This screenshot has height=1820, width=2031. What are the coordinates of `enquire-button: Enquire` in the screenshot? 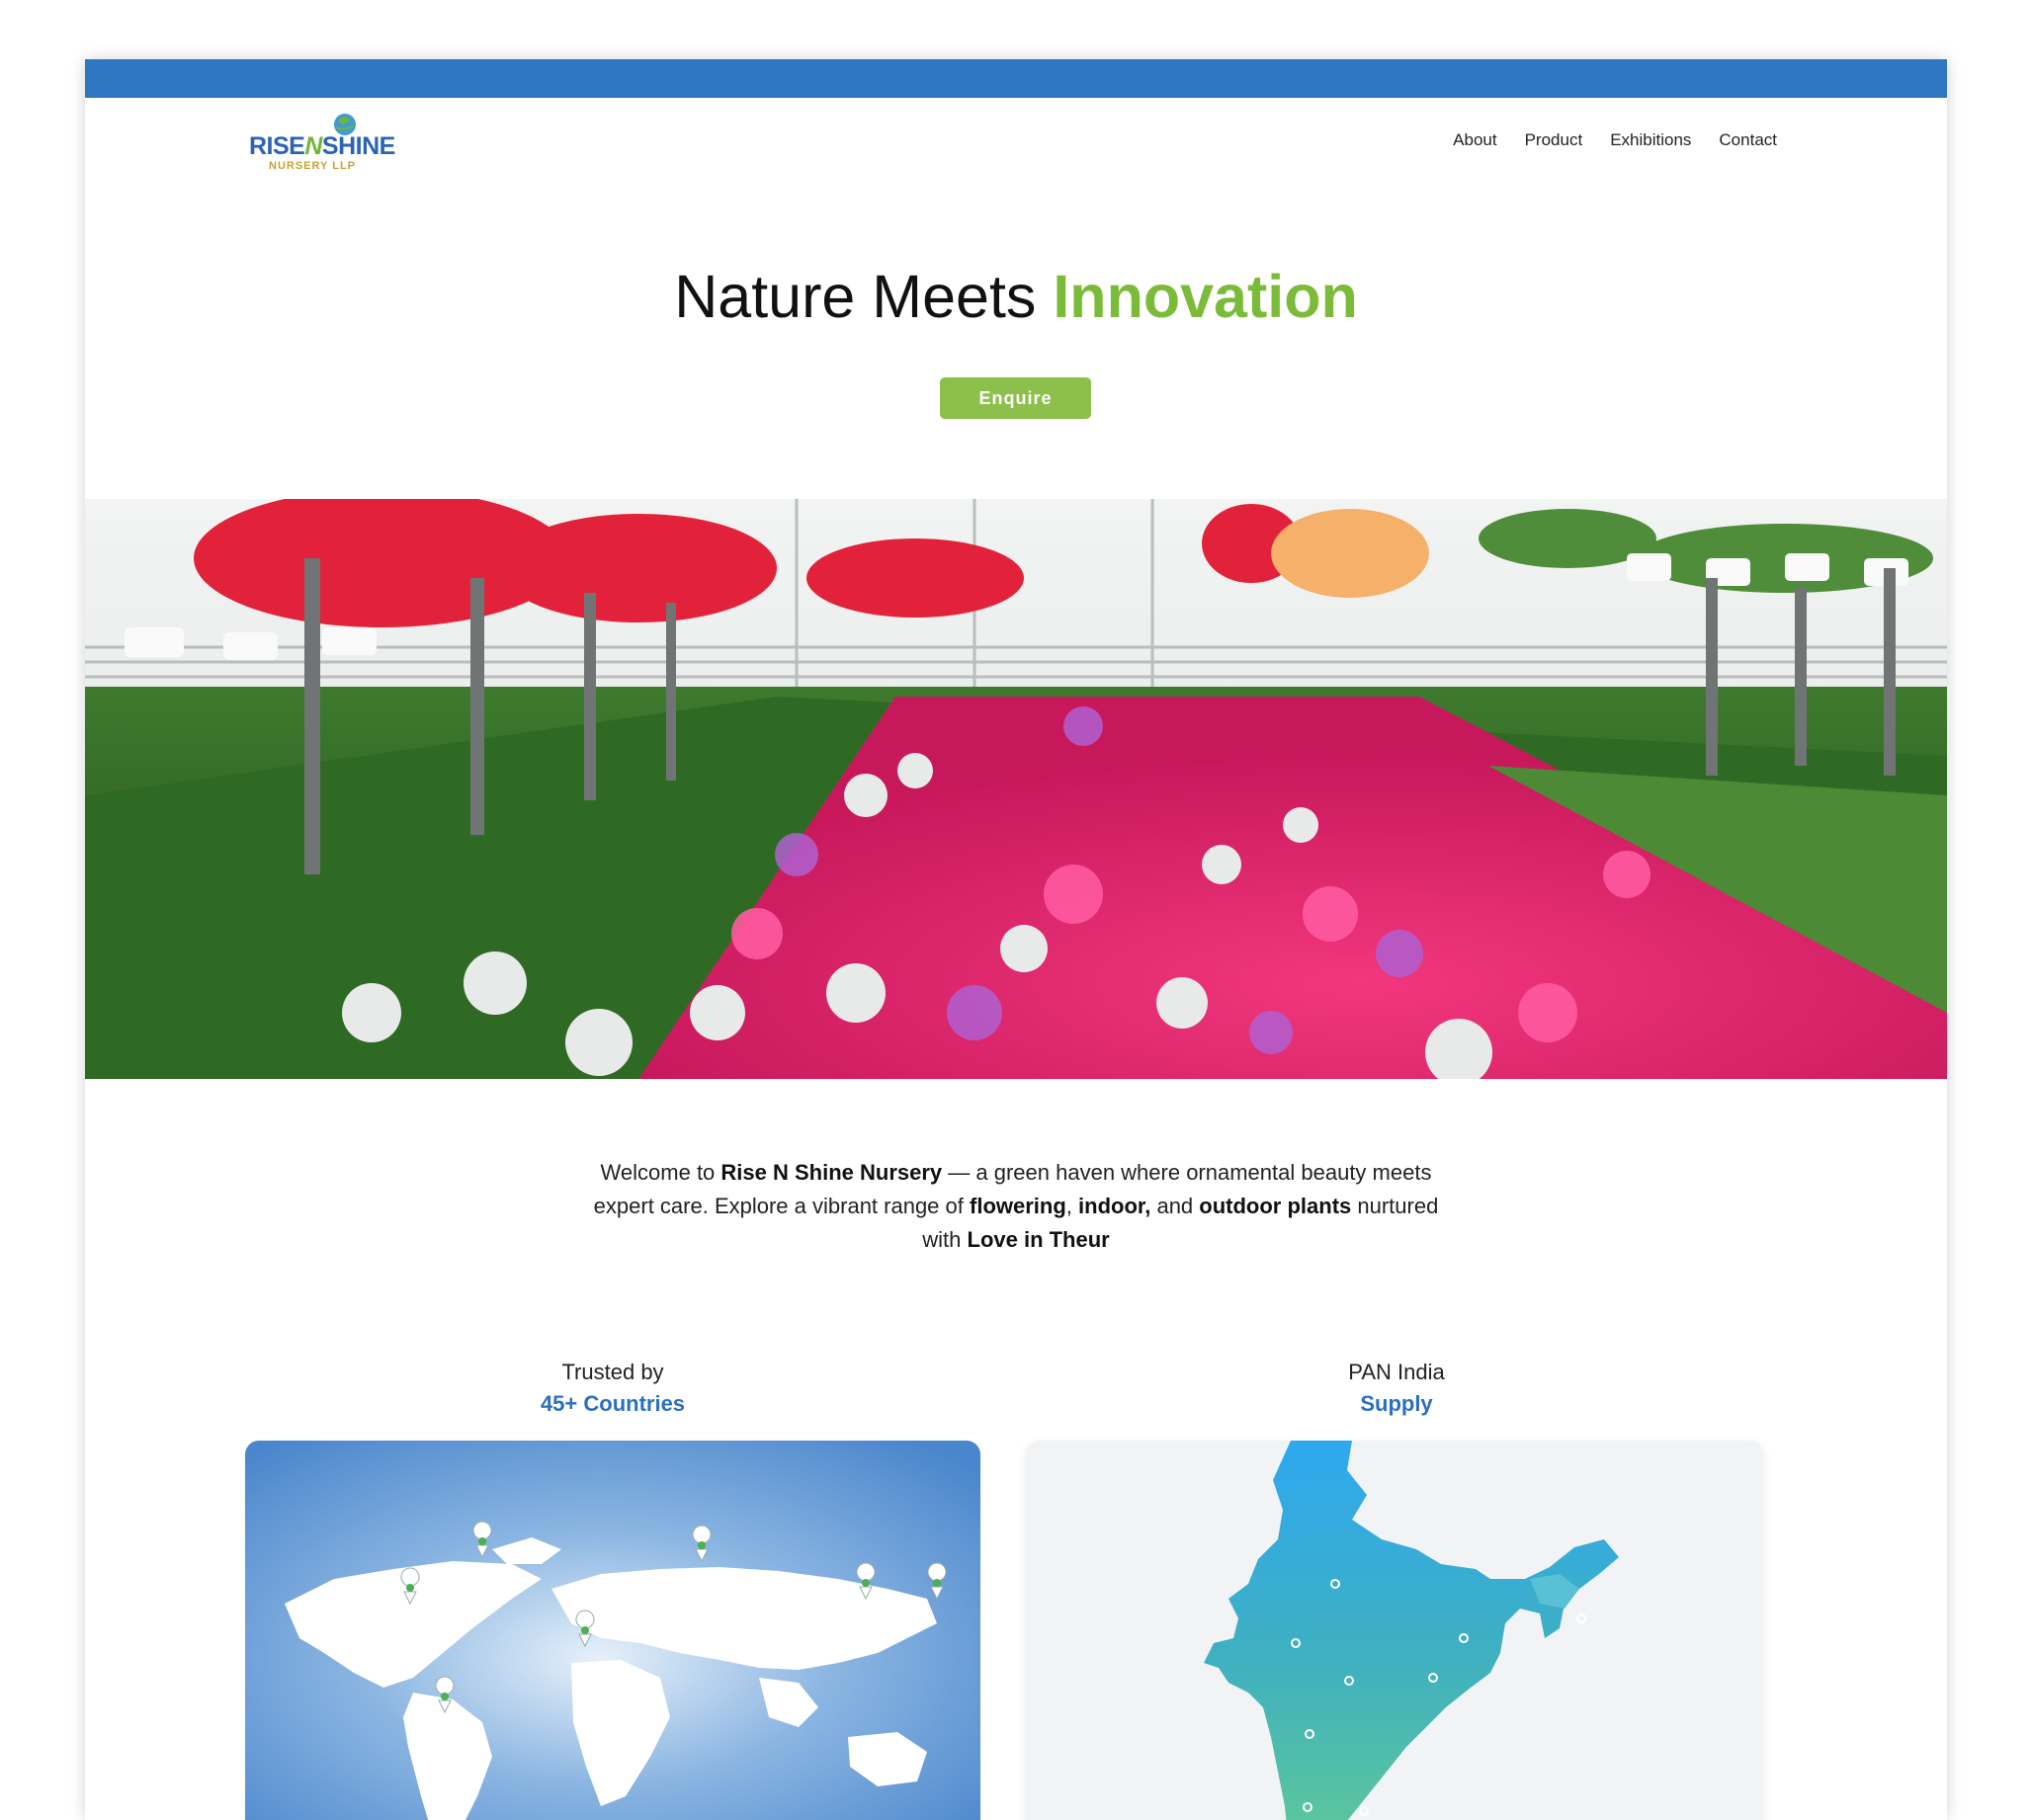 It's located at (1015, 398).